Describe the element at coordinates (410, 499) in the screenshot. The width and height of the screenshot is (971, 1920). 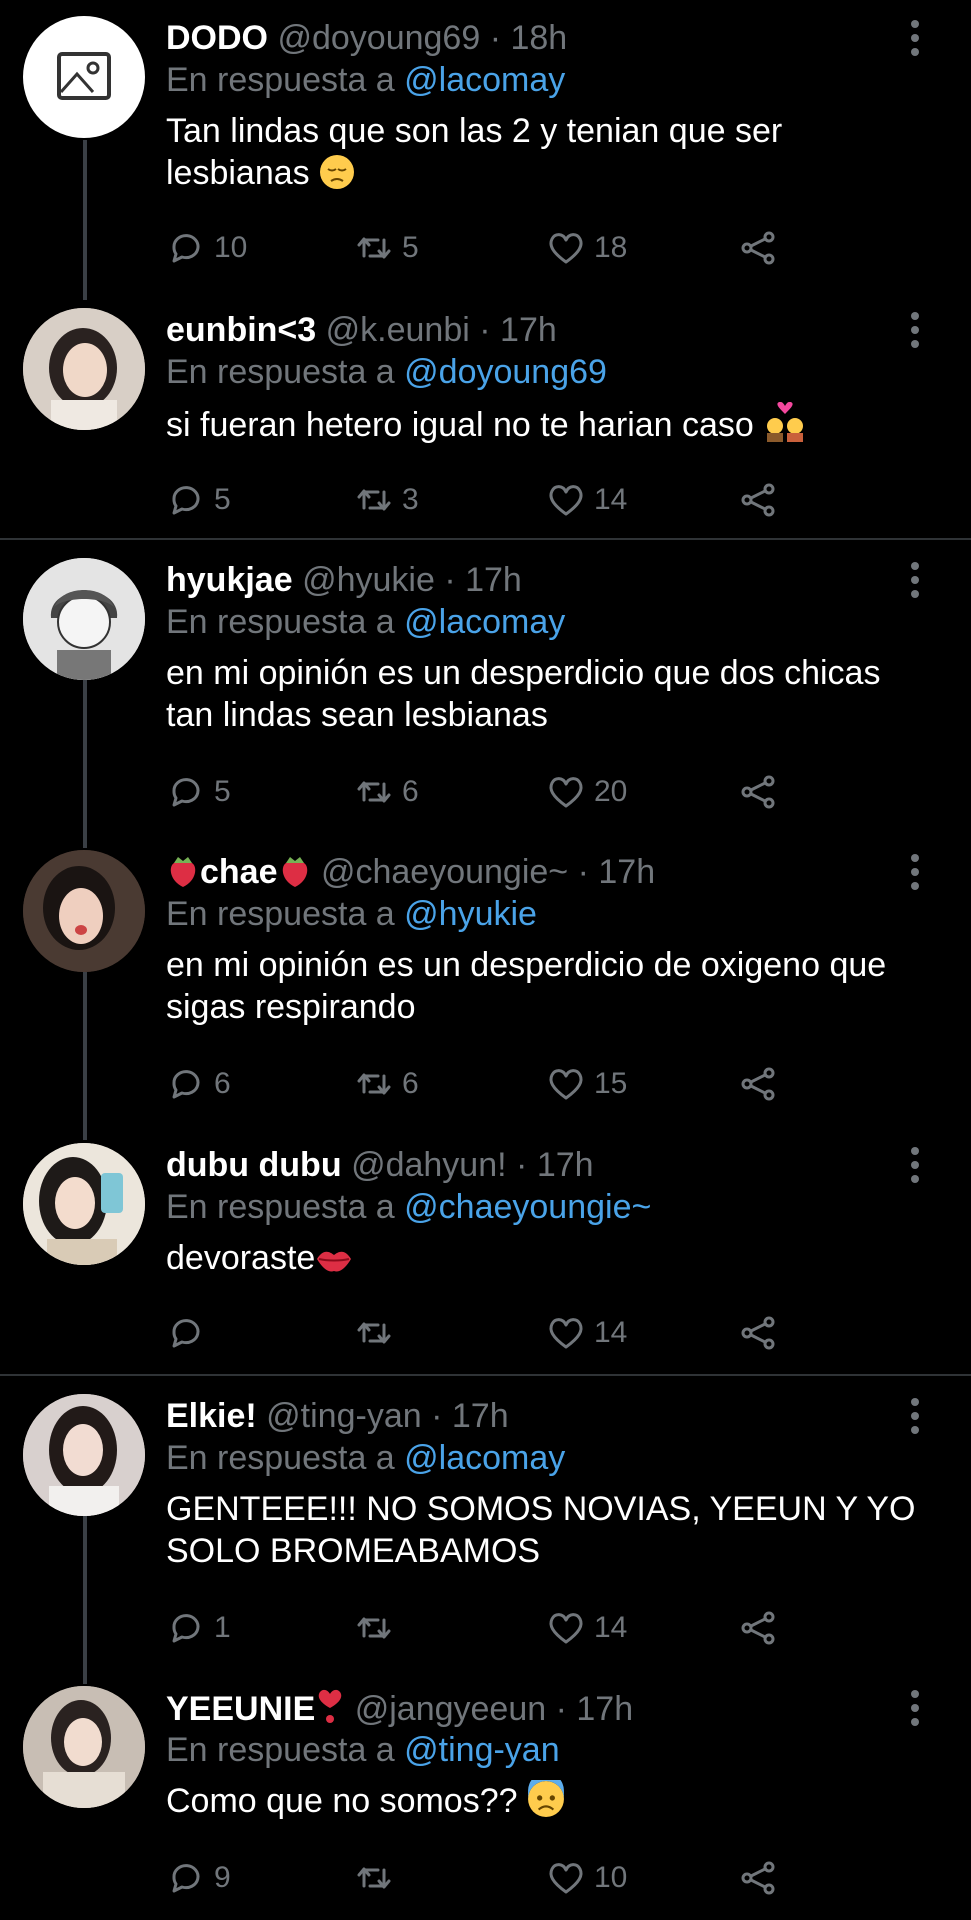
I see `retweet-count: 3` at that location.